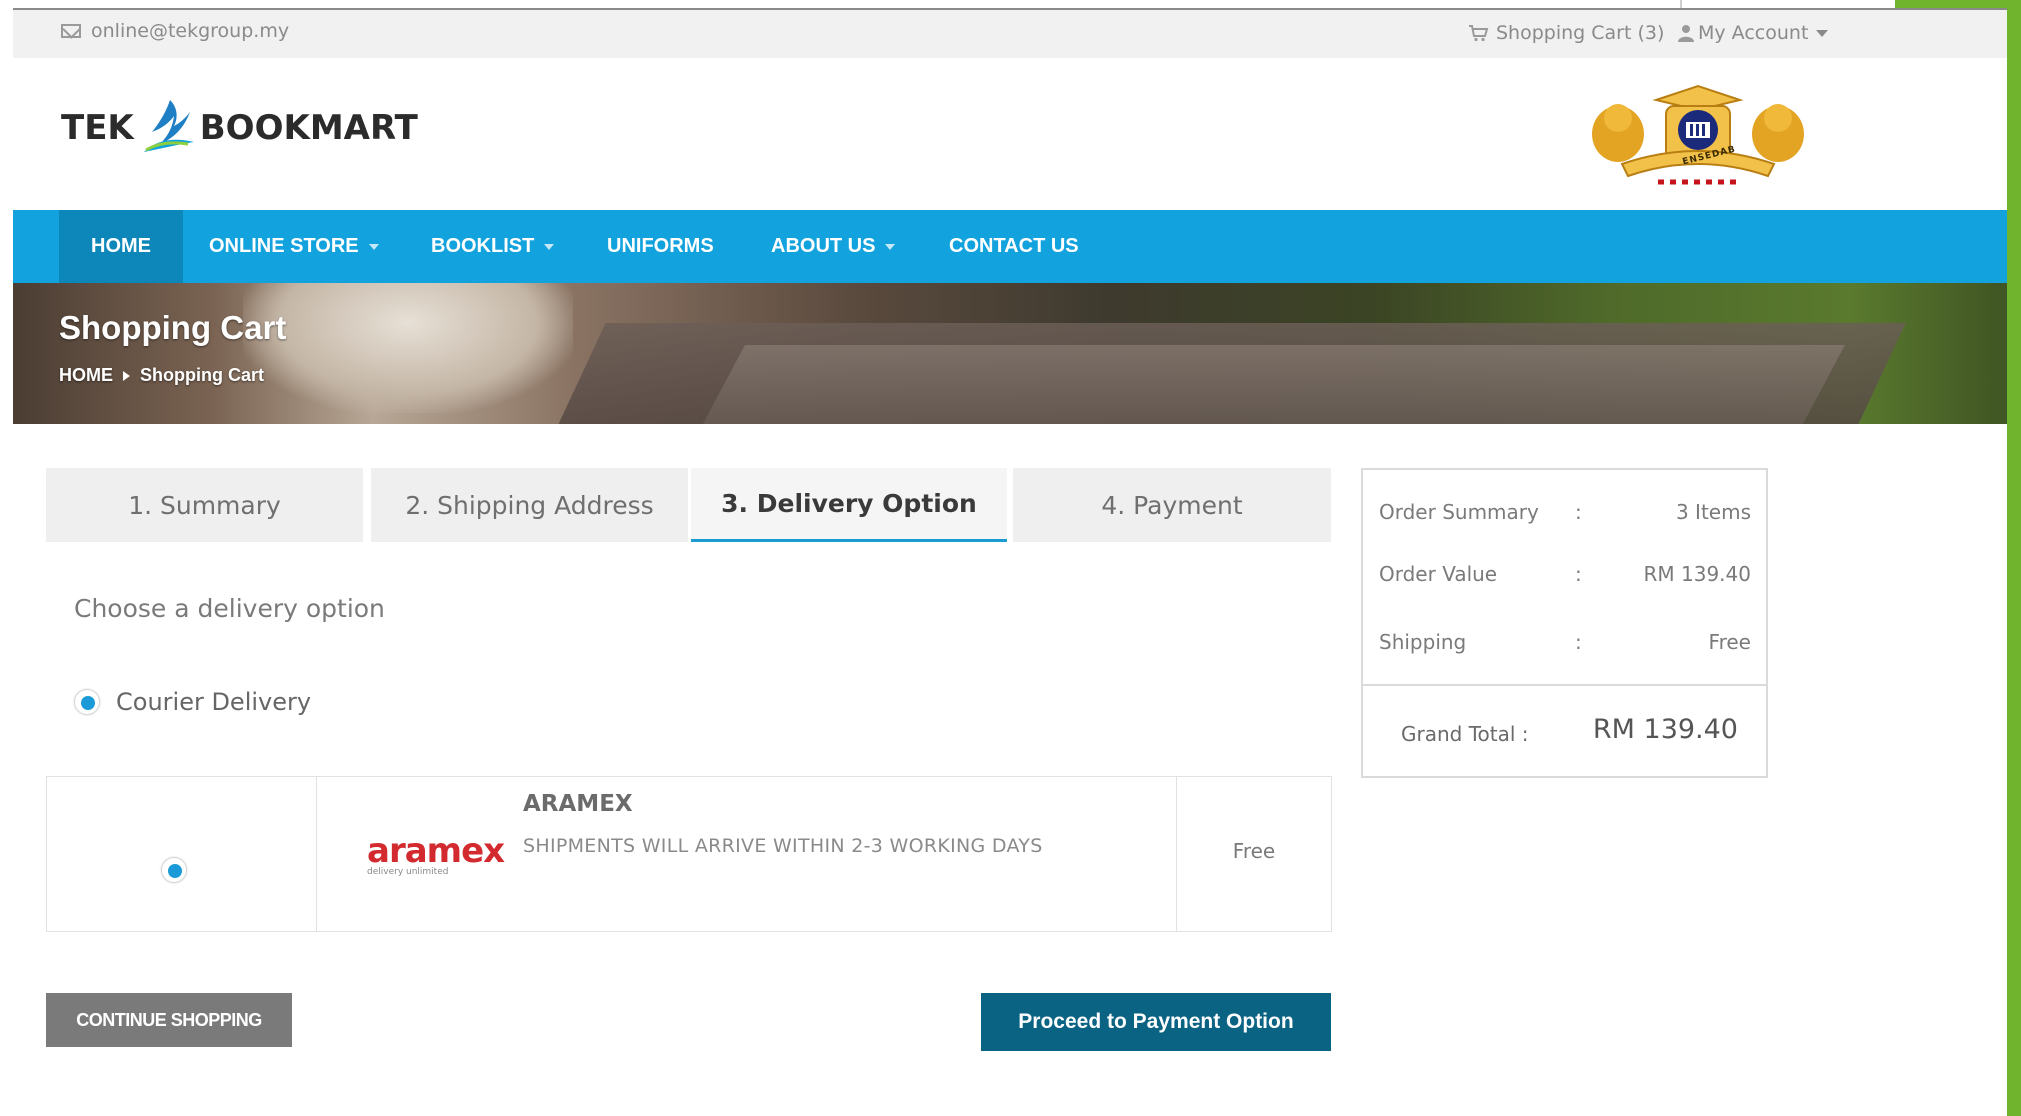 This screenshot has height=1116, width=2021. I want to click on carrier-fee-cell: Free, so click(1254, 854).